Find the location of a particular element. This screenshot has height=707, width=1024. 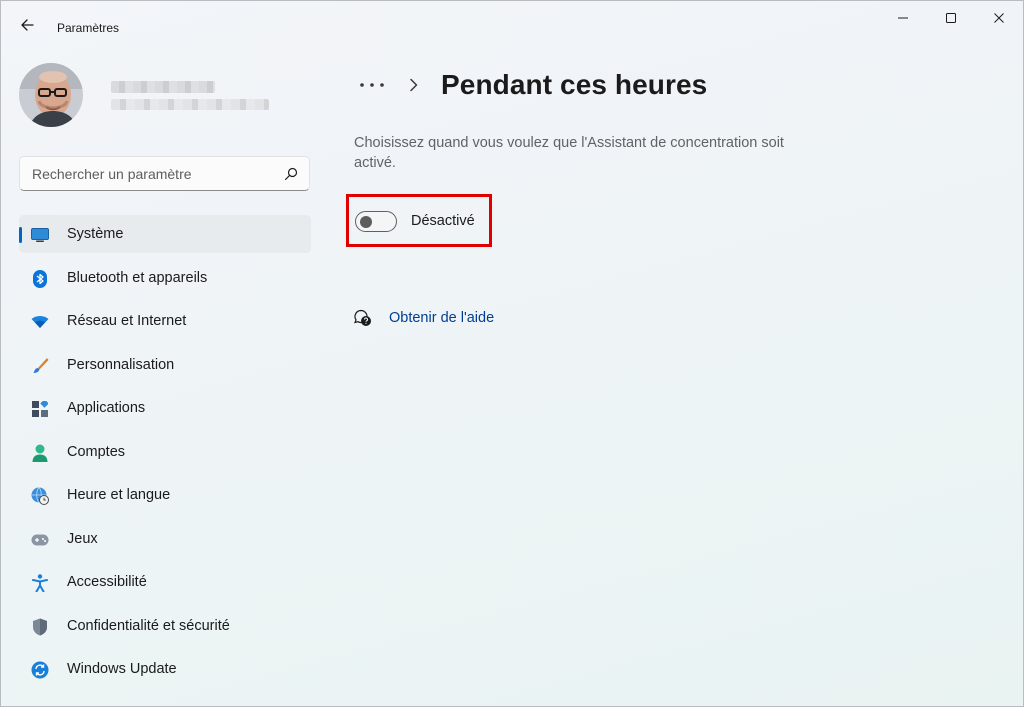

get-help-link: Obtenir de l'aide is located at coordinates (423, 318).